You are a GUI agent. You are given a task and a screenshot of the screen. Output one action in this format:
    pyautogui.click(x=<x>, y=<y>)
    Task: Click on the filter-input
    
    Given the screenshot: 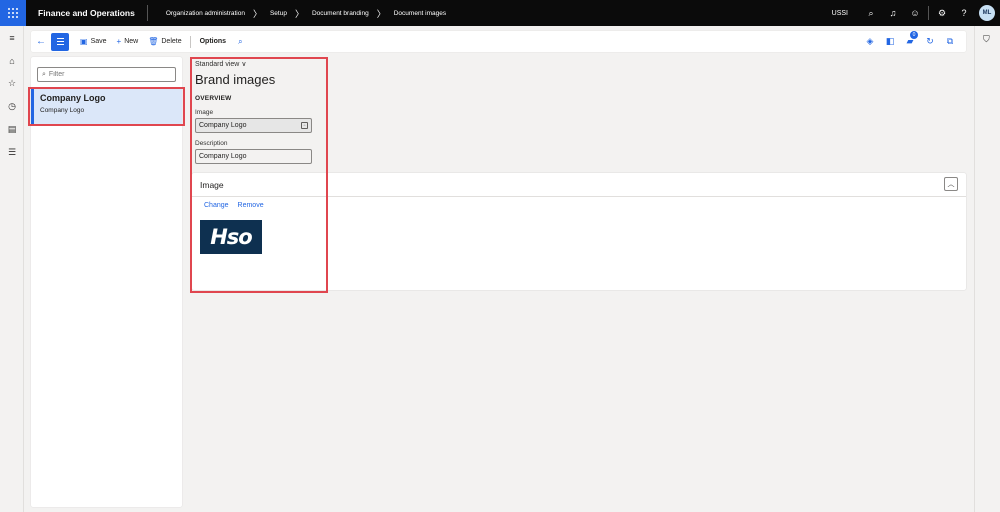 What is the action you would take?
    pyautogui.click(x=103, y=74)
    